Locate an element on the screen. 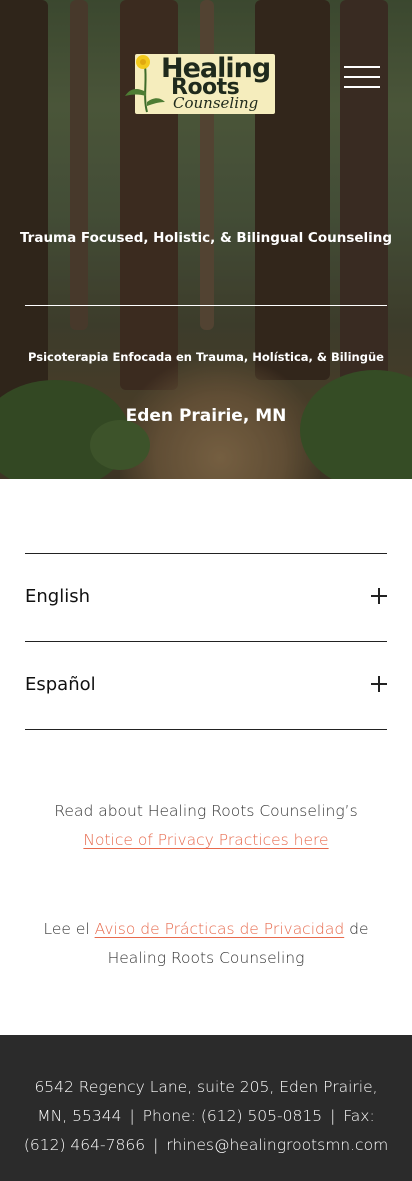 This screenshot has height=1181, width=412. hamburger-menu-icon is located at coordinates (363, 77).